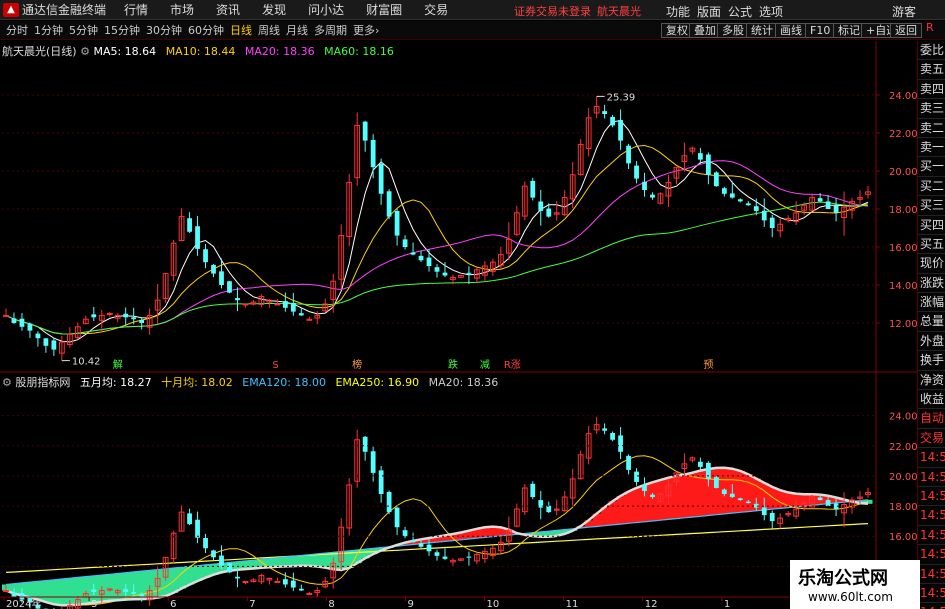 The height and width of the screenshot is (609, 945). What do you see at coordinates (931, 419) in the screenshot?
I see `side-item: 自动` at bounding box center [931, 419].